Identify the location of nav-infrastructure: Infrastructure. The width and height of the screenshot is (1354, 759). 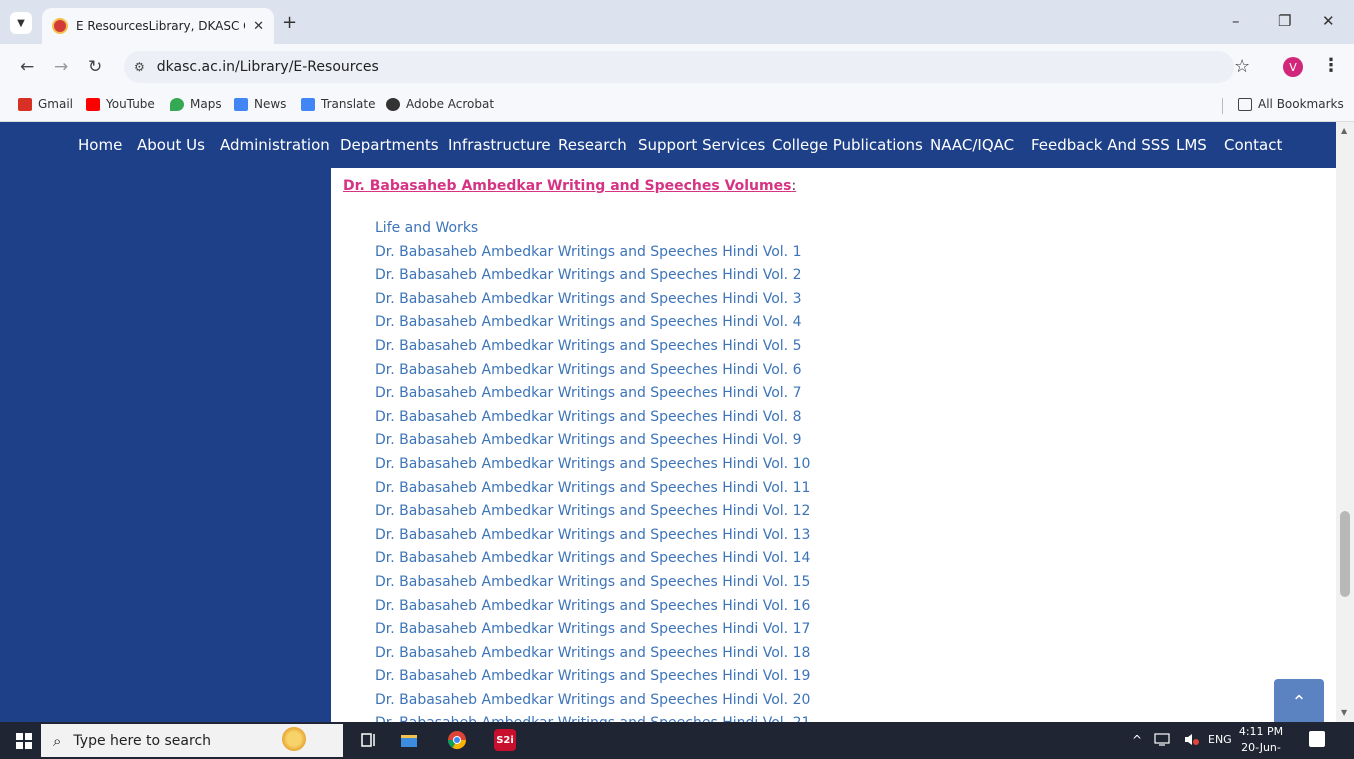
(499, 145).